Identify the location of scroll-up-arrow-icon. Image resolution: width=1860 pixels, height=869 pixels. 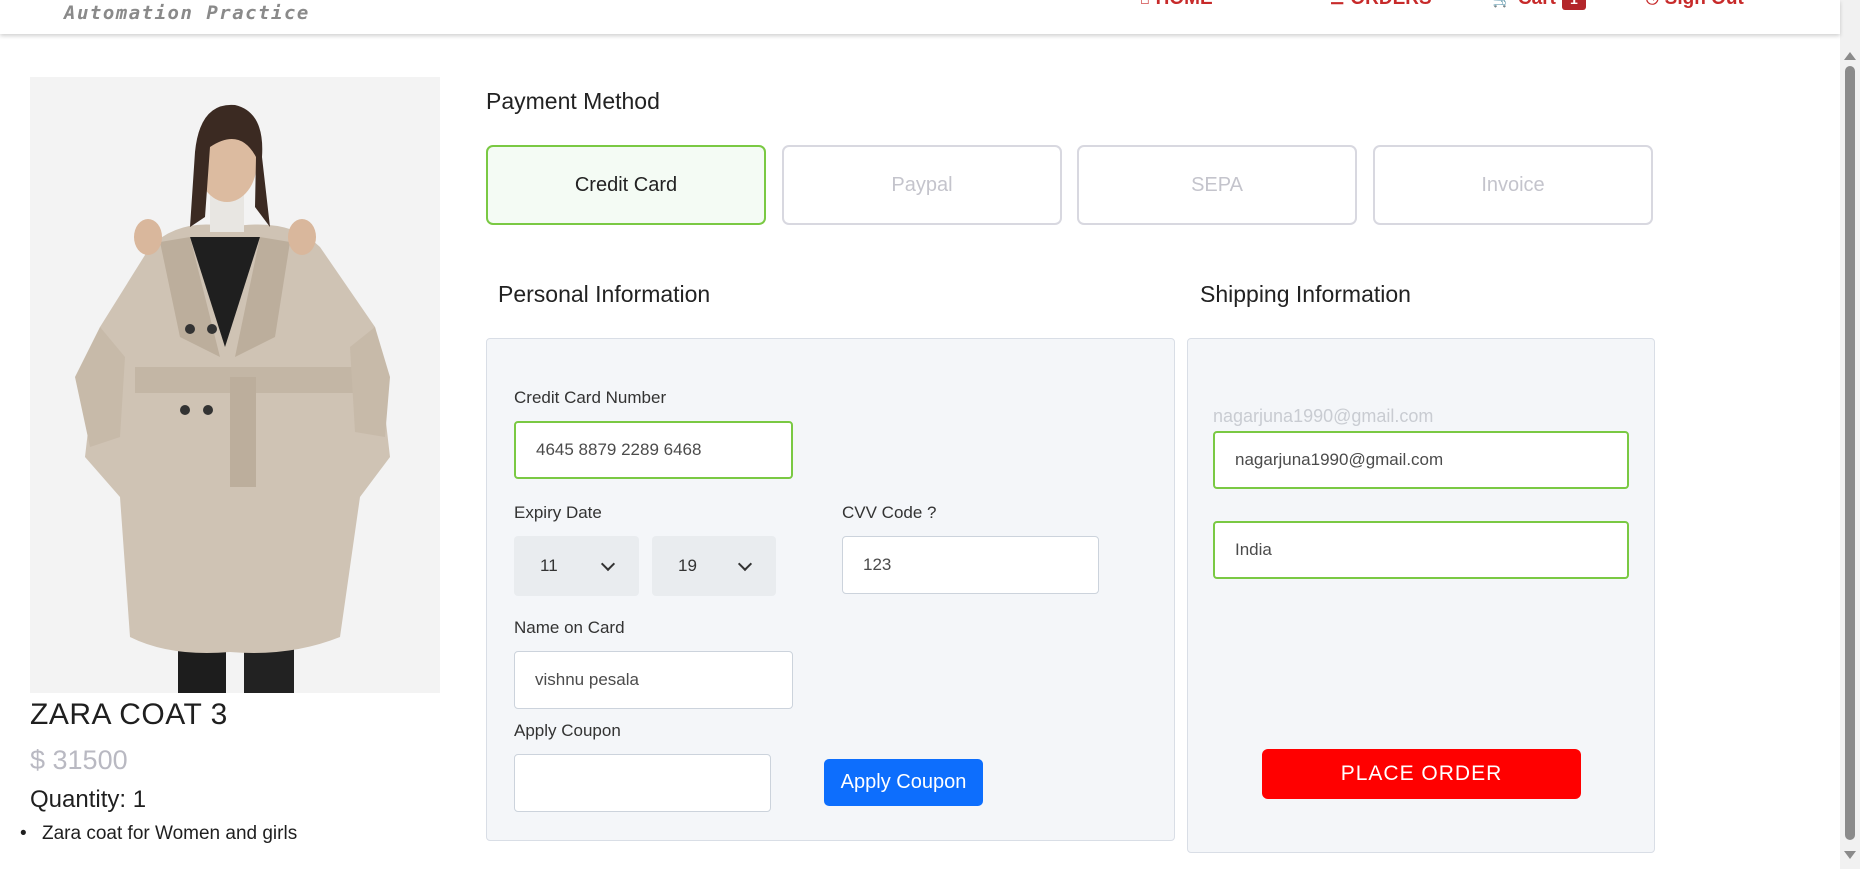
(1850, 56).